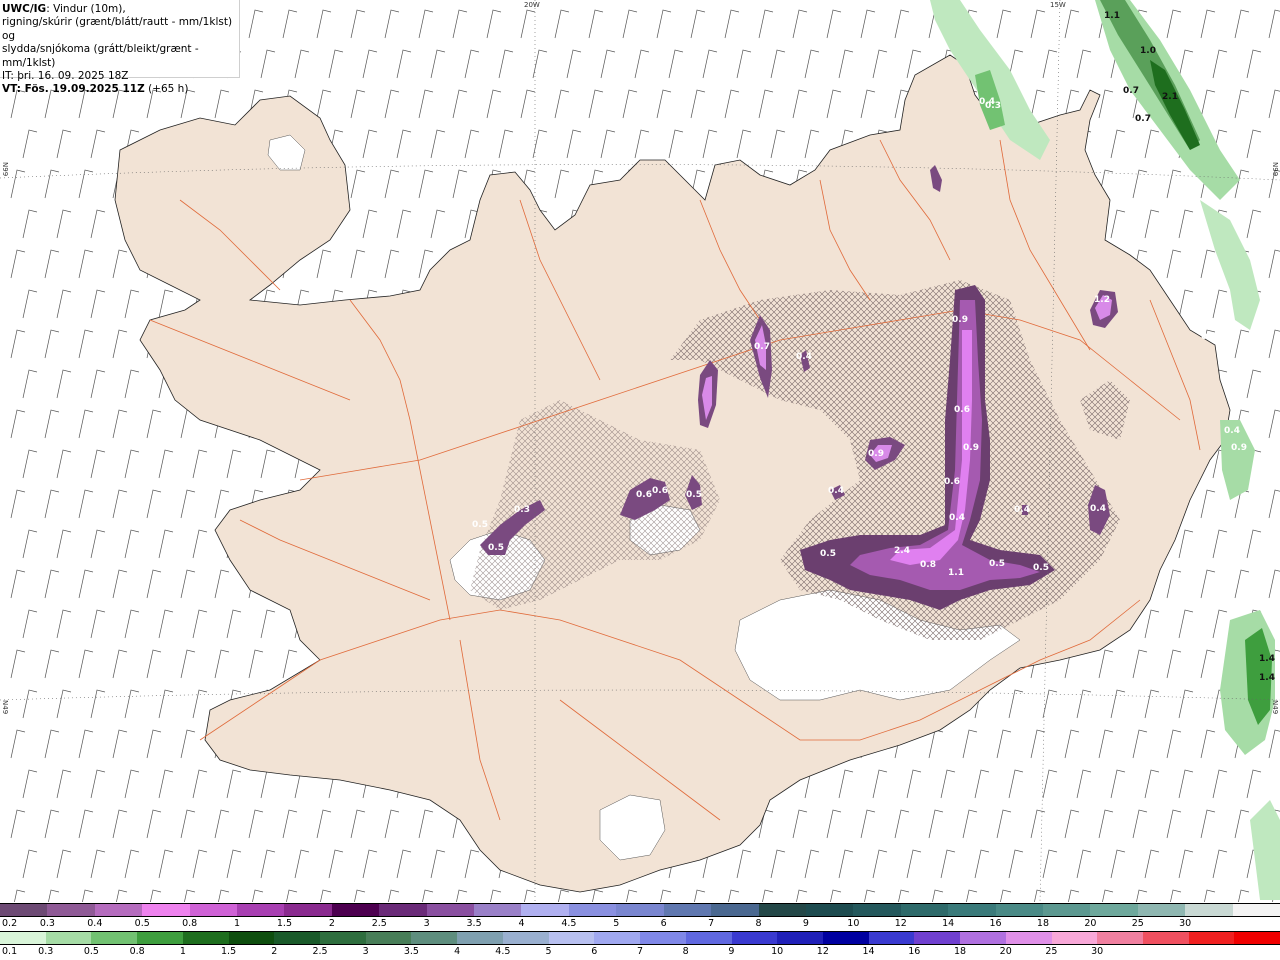 This screenshot has height=960, width=1280. I want to click on legend-tick-label: 20, so click(1090, 923).